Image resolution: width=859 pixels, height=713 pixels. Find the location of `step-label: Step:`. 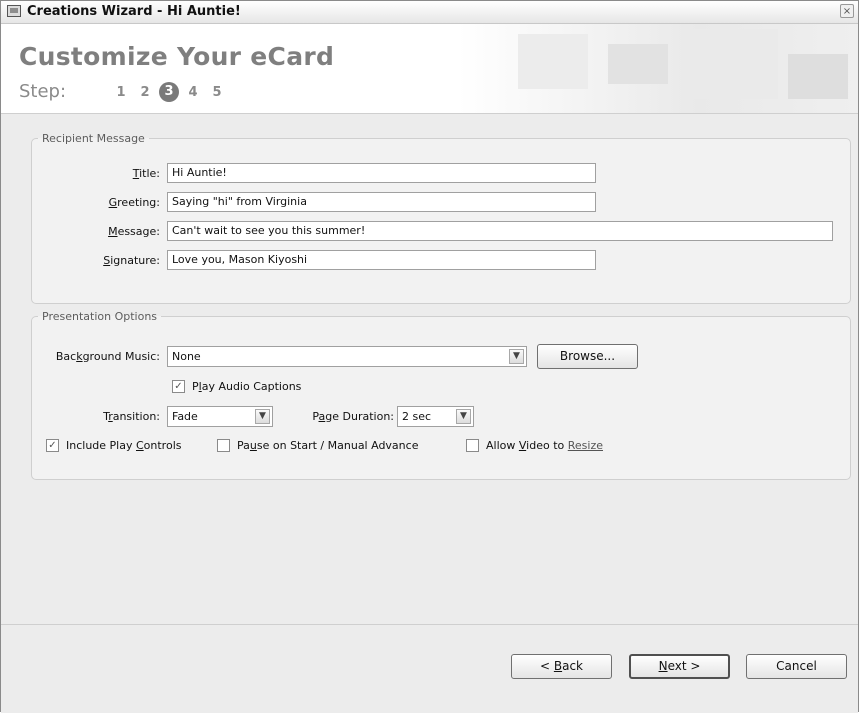

step-label: Step: is located at coordinates (43, 91).